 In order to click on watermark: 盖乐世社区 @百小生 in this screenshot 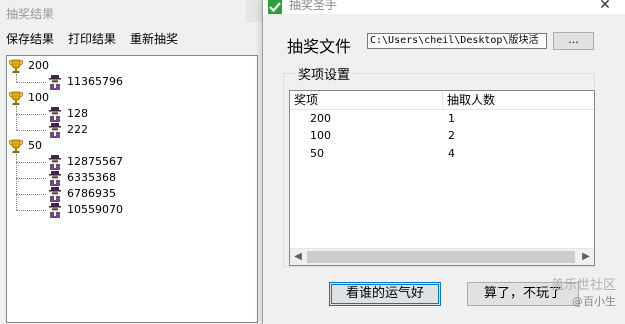, I will do `click(581, 292)`.